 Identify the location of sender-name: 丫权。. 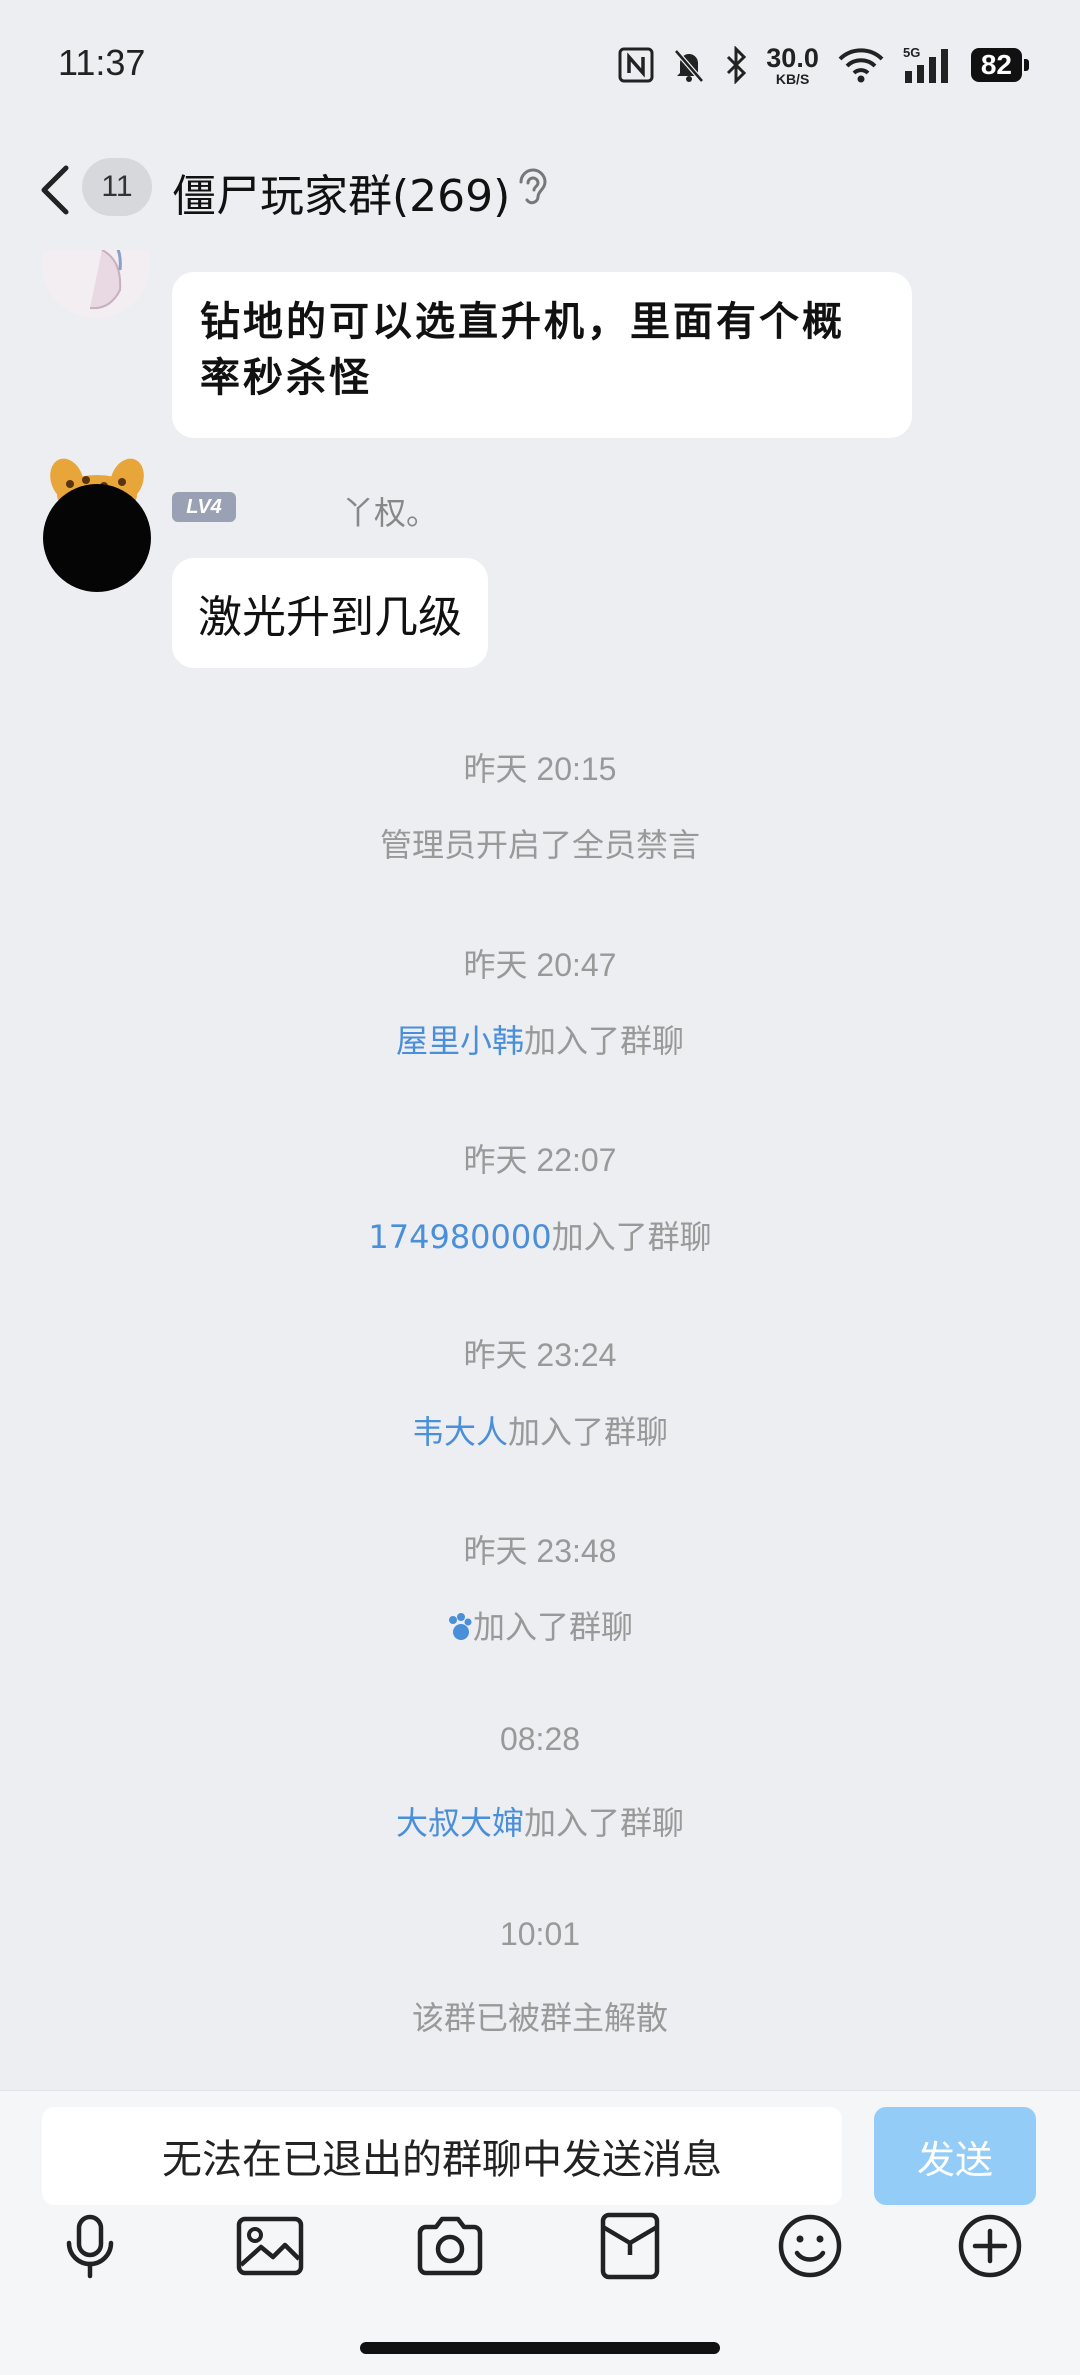
(390, 511).